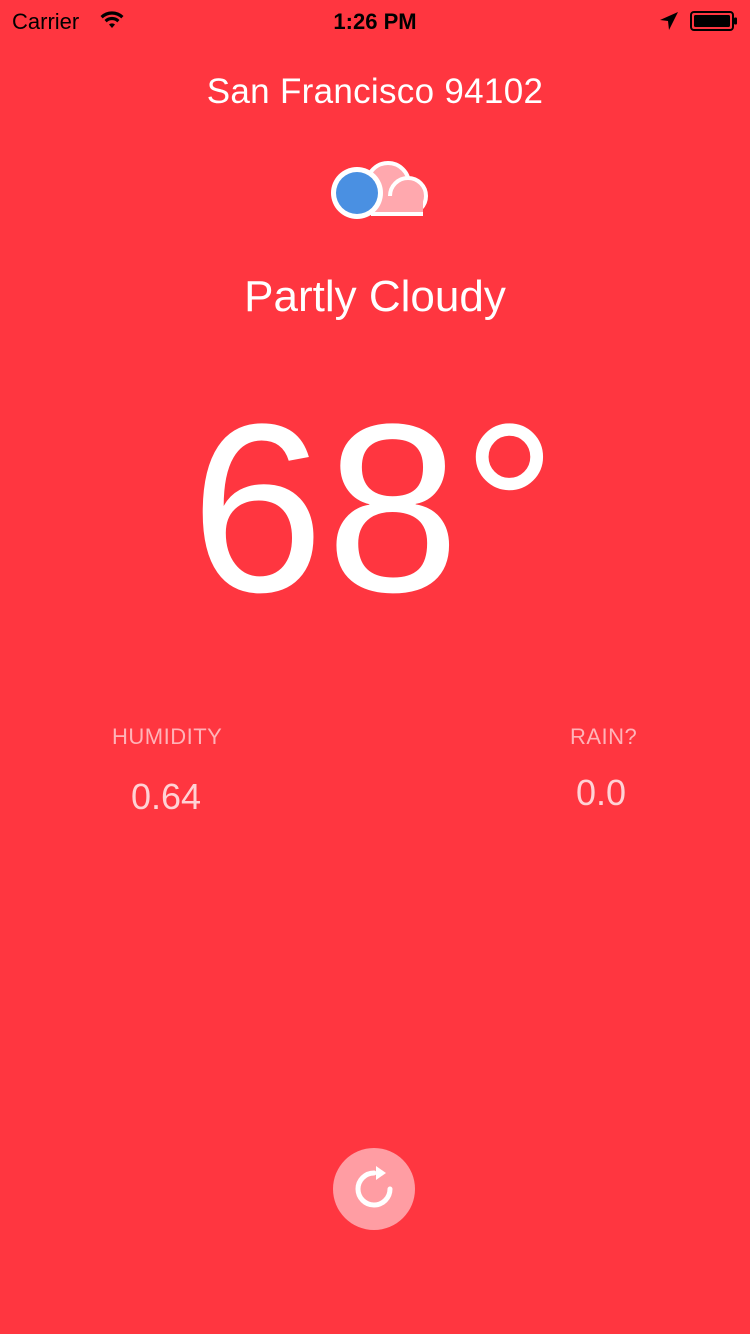  I want to click on partly-cloudy-icon, so click(379, 190).